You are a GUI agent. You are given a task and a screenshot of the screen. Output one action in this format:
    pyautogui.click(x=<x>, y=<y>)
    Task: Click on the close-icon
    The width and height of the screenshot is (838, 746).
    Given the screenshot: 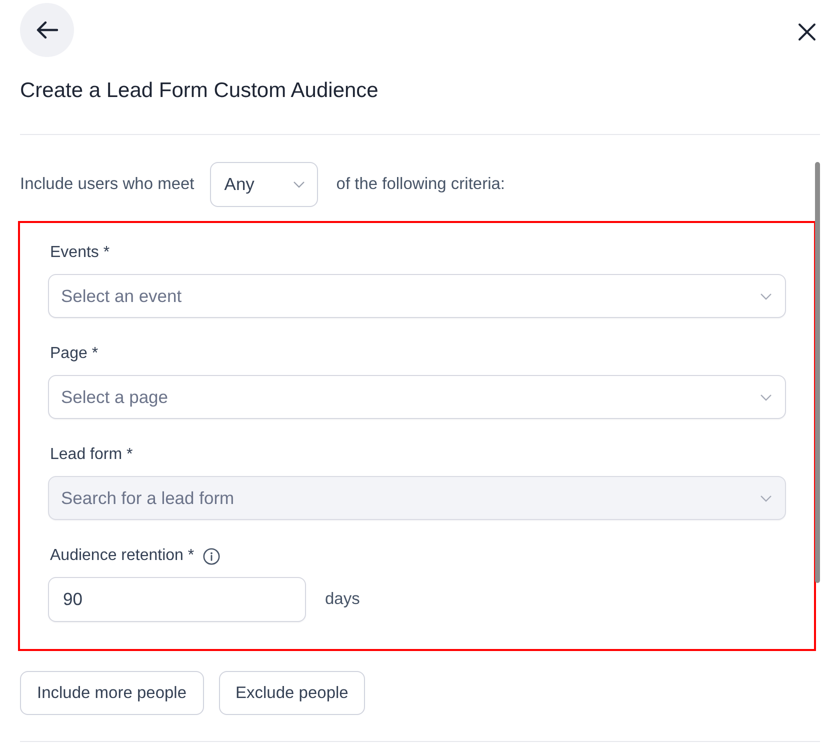 What is the action you would take?
    pyautogui.click(x=807, y=32)
    